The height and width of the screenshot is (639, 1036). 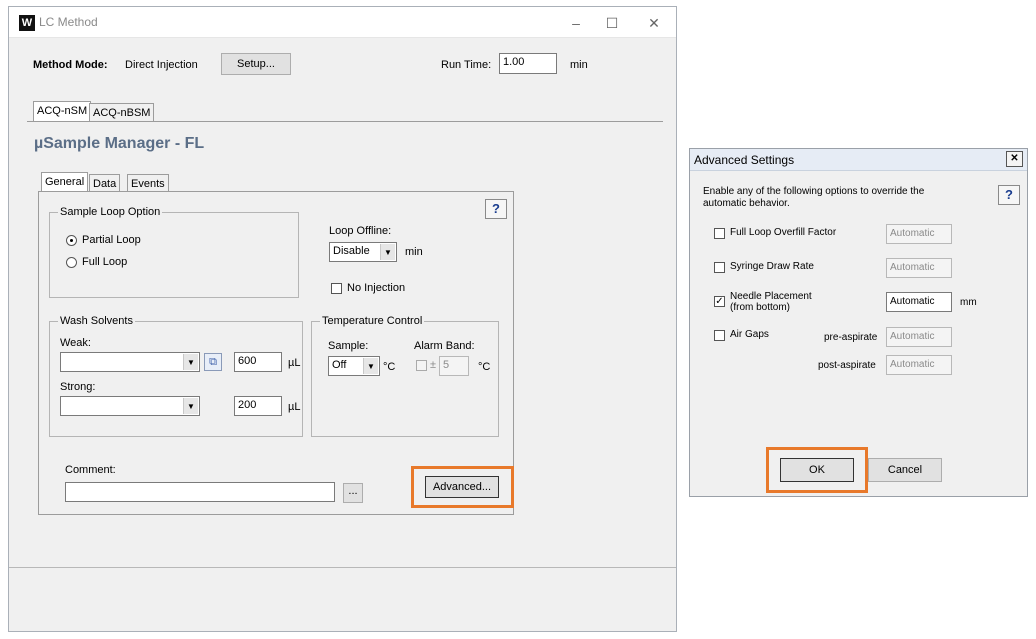 What do you see at coordinates (919, 234) in the screenshot?
I see `full-loop-overfill-input: Automatic` at bounding box center [919, 234].